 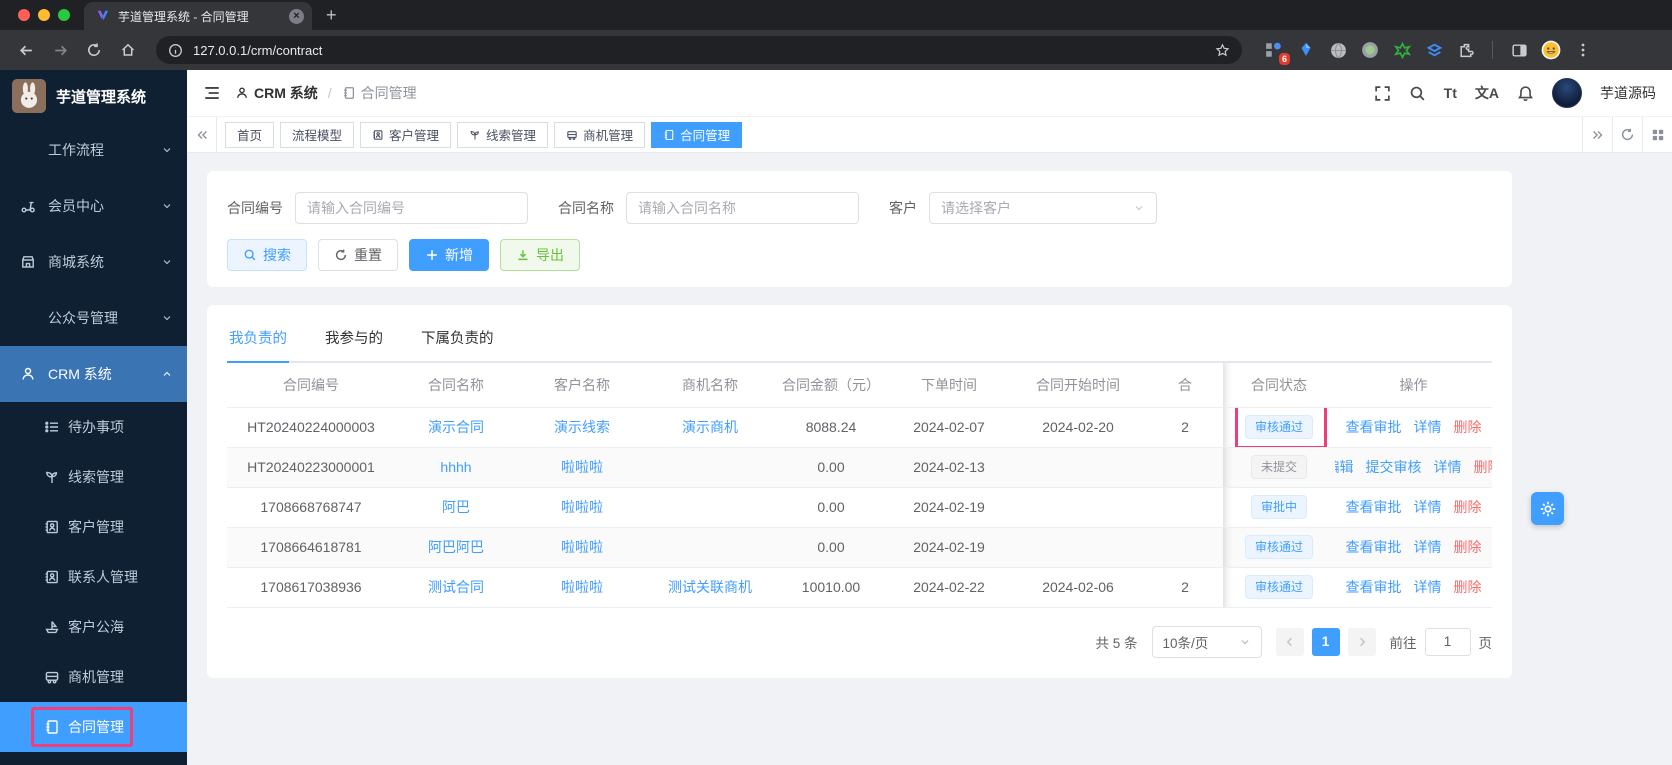 I want to click on sidebar-subitem-0: 待办事项, so click(x=93, y=427).